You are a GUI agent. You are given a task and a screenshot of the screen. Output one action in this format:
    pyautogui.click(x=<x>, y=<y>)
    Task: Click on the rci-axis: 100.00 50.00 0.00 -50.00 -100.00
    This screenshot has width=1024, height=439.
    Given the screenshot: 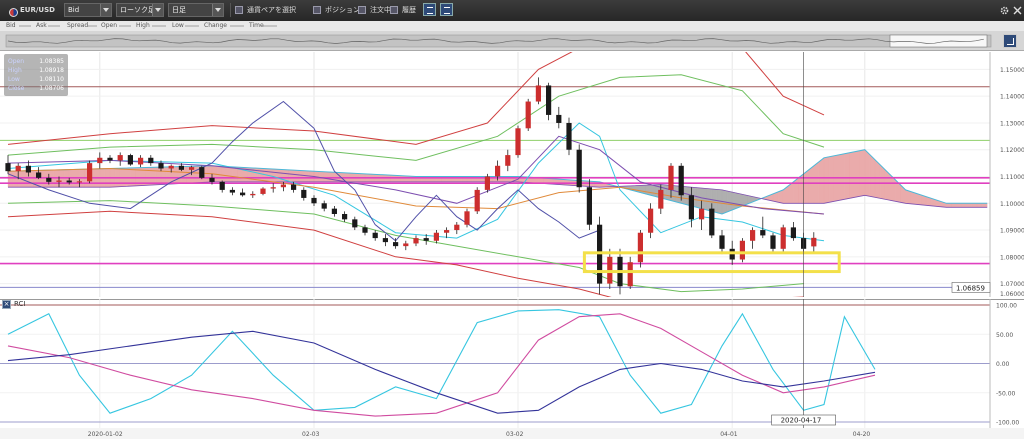 What is the action you would take?
    pyautogui.click(x=1006, y=363)
    